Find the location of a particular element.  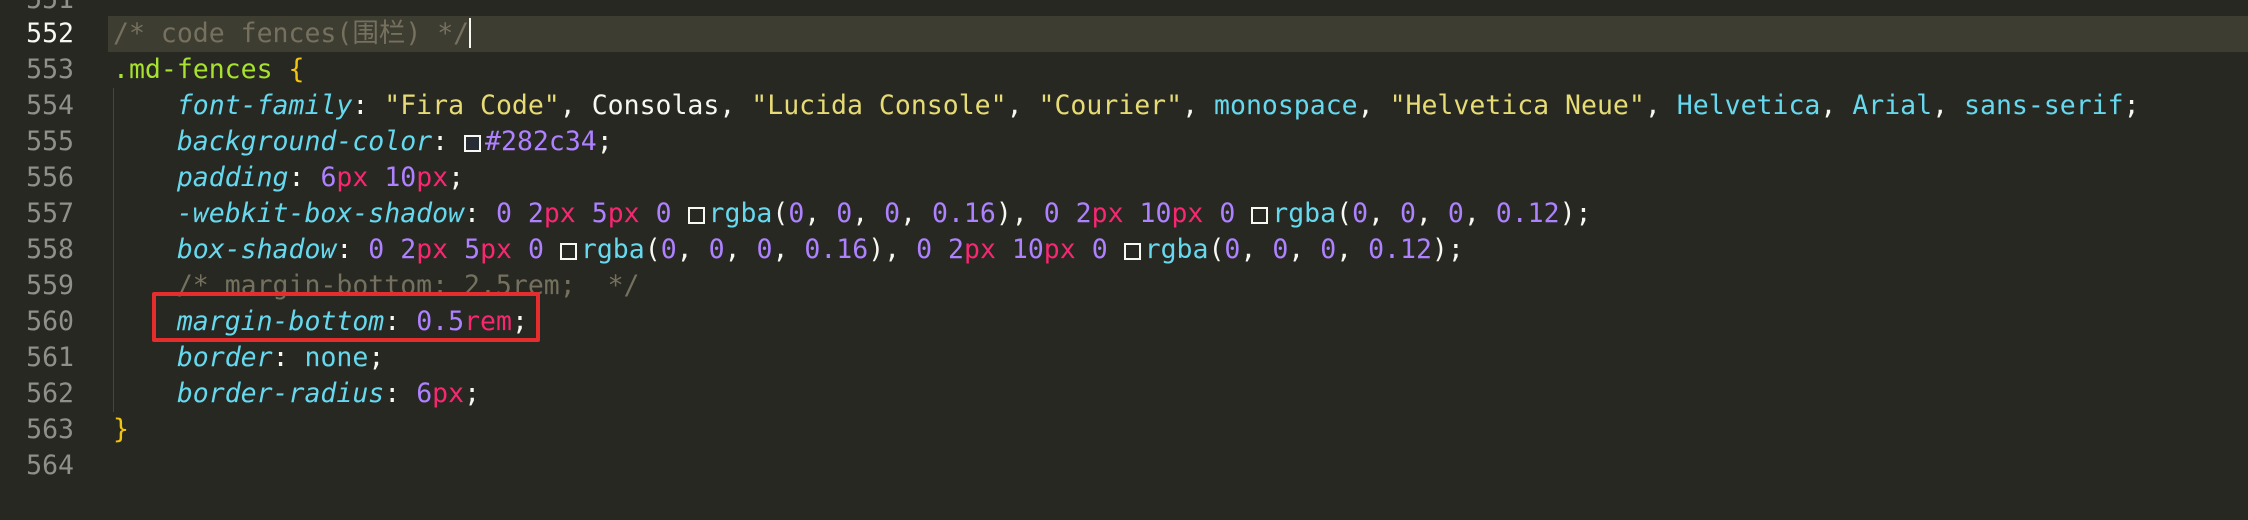

comment: /* code fences(围栏) */ is located at coordinates (291, 33).